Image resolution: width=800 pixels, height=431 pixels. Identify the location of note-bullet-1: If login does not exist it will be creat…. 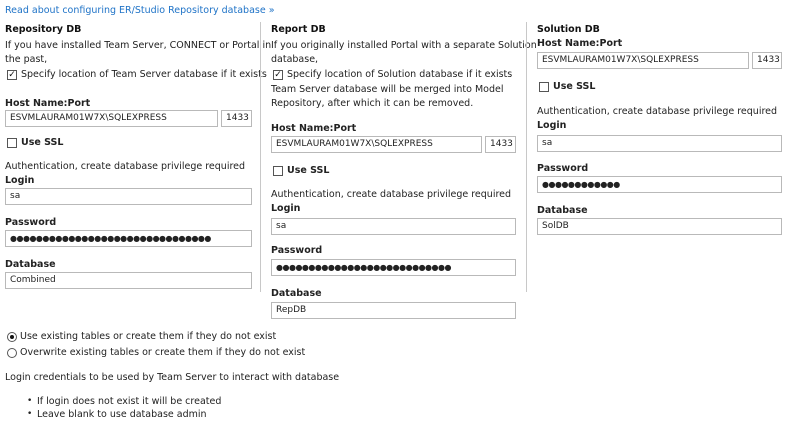
(129, 401).